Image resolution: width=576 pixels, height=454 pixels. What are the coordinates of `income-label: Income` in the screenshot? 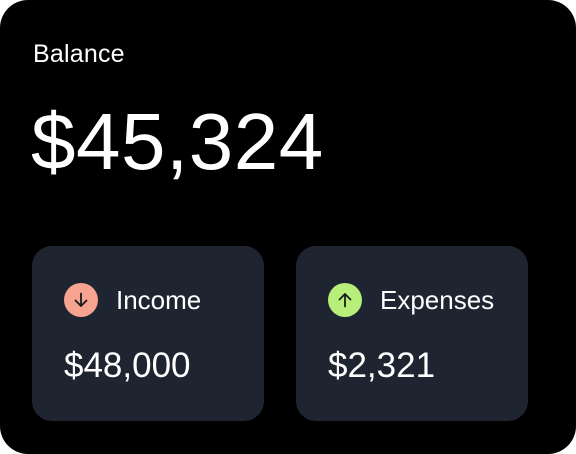 It's located at (159, 300).